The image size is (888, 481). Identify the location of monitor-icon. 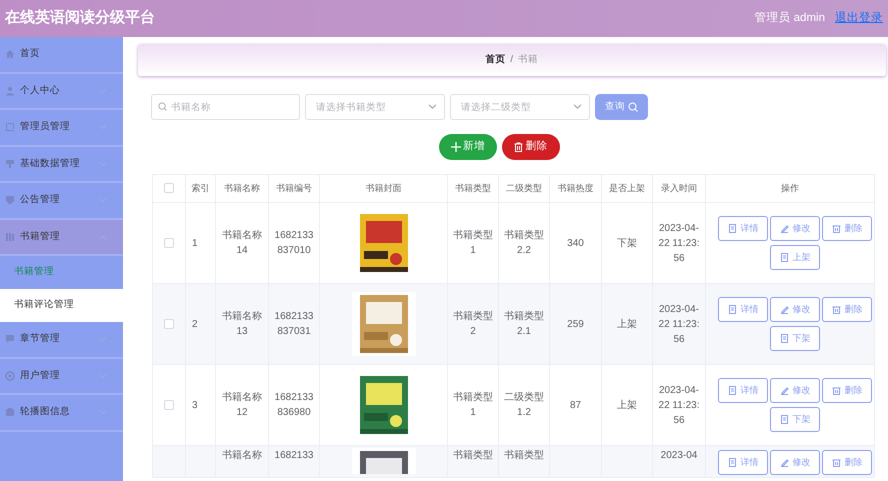
(10, 200).